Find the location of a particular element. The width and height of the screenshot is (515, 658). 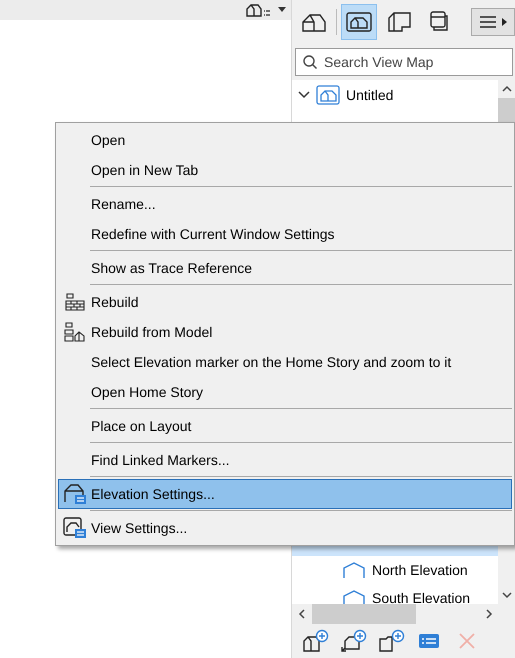

menu-item: Select Elevation marker on the Home Story and zoom to it is located at coordinates (285, 362).